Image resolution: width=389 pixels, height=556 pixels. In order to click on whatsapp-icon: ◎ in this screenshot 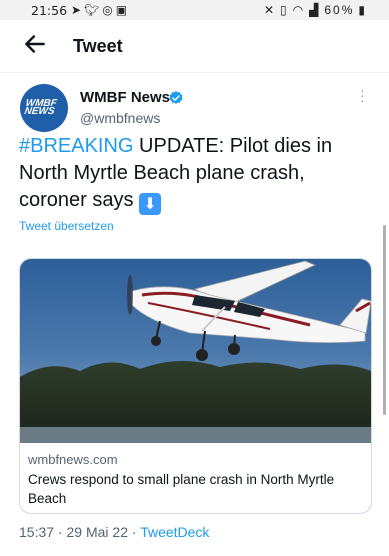, I will do `click(109, 10)`.